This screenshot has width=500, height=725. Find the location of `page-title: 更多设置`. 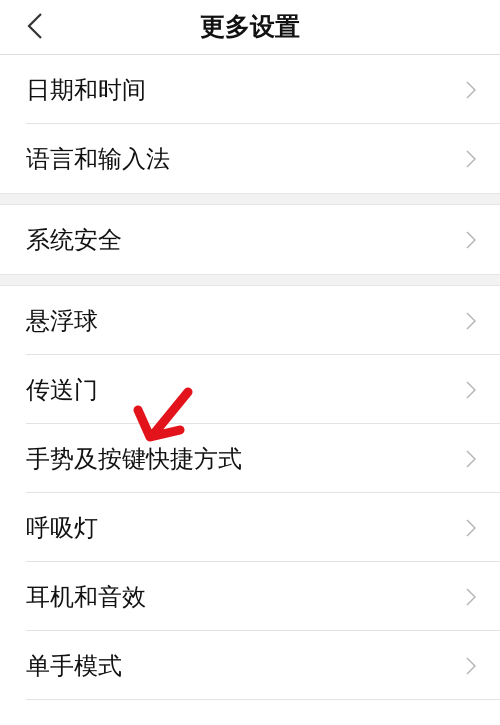

page-title: 更多设置 is located at coordinates (250, 27).